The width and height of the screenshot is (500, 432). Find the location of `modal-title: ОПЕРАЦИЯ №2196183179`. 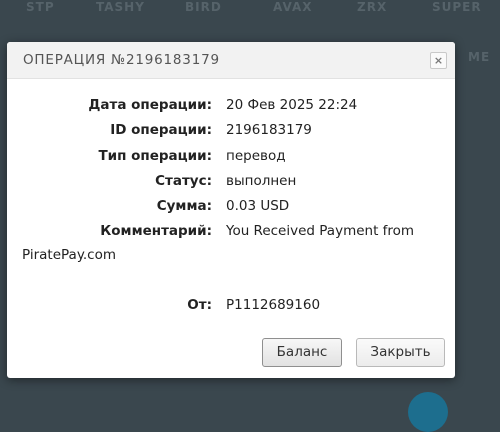

modal-title: ОПЕРАЦИЯ №2196183179 is located at coordinates (121, 60).